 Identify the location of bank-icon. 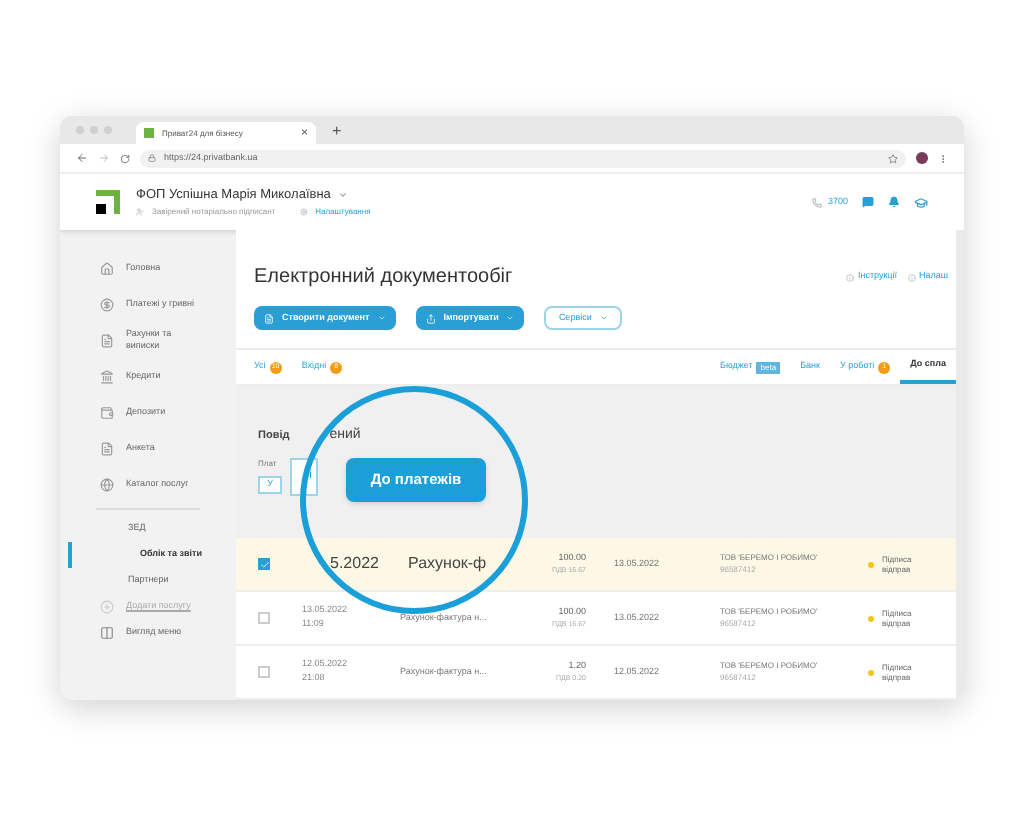
(107, 376).